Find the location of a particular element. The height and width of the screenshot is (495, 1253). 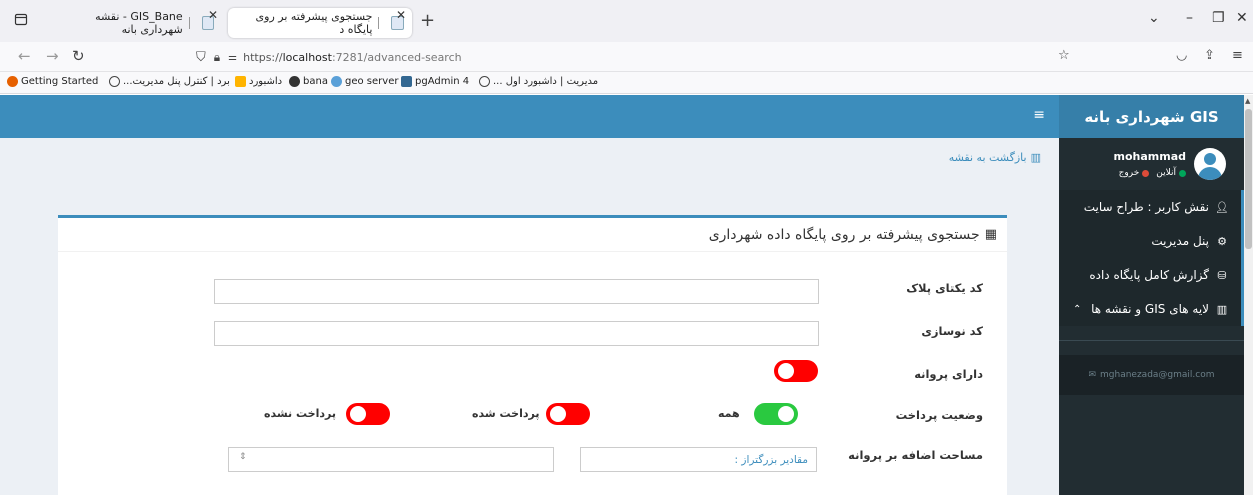

globe-icon is located at coordinates (114, 81).